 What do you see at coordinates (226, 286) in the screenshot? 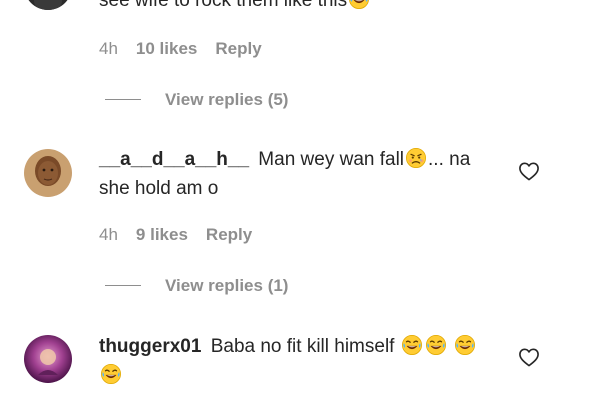
I see `view-replies-button: View replies (1)` at bounding box center [226, 286].